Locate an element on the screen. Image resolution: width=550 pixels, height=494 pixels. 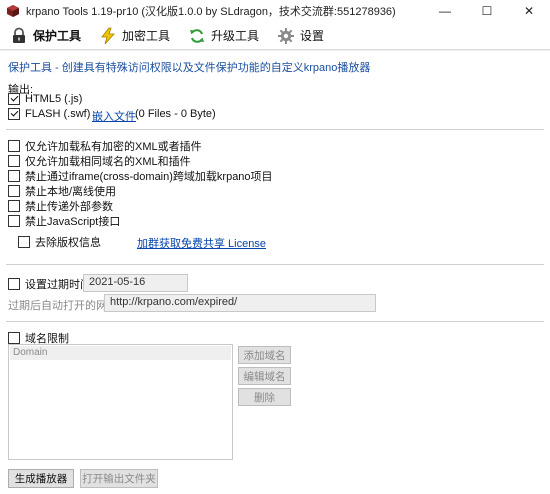
html5-checkbox is located at coordinates (14, 99).